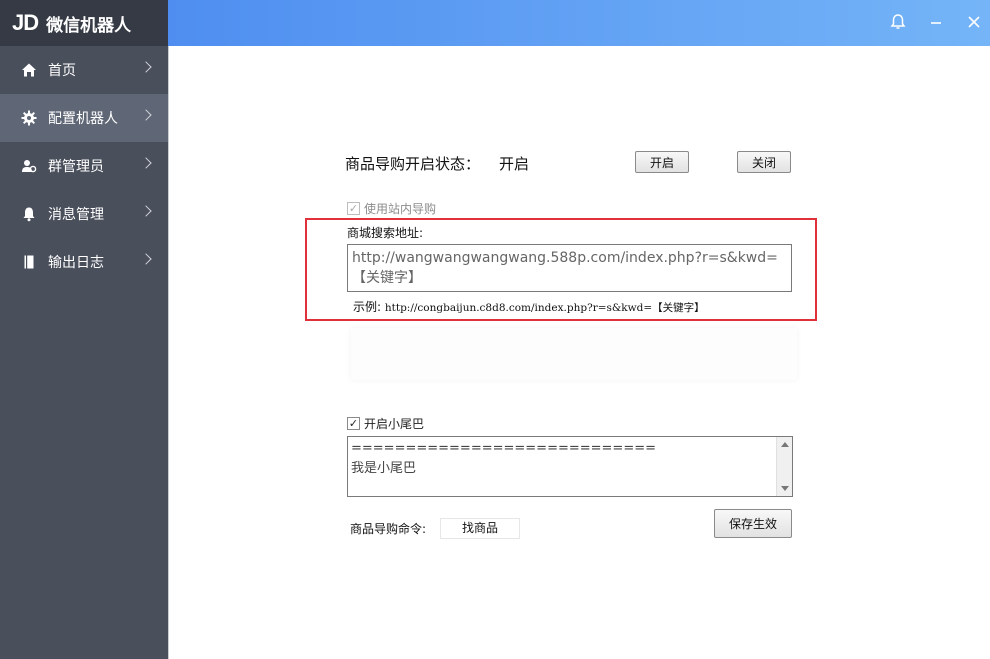  I want to click on guide-status-value: 开启, so click(514, 164).